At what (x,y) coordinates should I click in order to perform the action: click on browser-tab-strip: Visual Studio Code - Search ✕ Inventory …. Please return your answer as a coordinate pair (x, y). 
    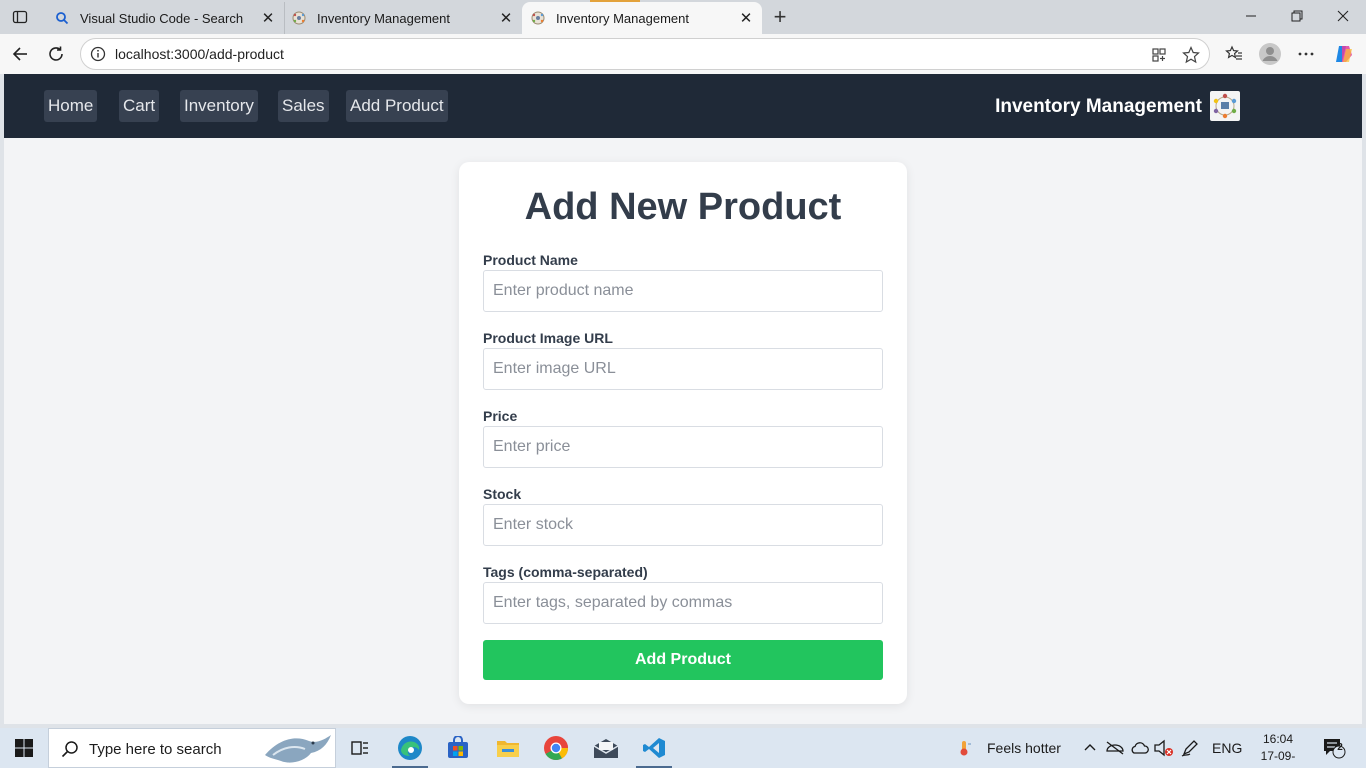
    Looking at the image, I should click on (683, 17).